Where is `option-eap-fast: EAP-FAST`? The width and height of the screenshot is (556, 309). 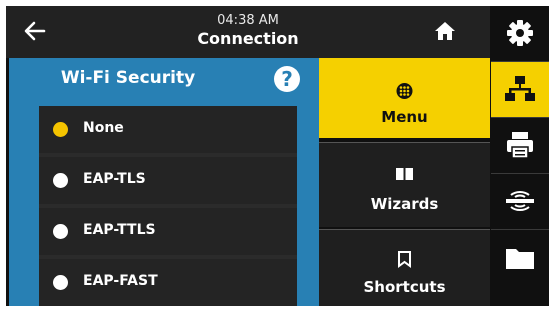 option-eap-fast: EAP-FAST is located at coordinates (168, 282).